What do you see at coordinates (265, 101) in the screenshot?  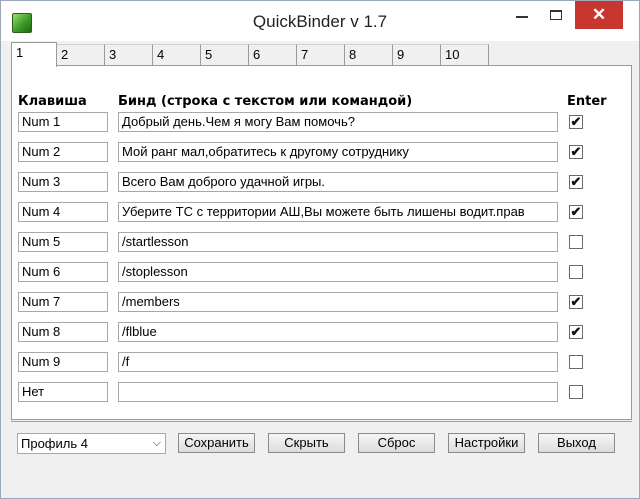 I see `bind-column-header: Бинд (строка с текстом или командой)` at bounding box center [265, 101].